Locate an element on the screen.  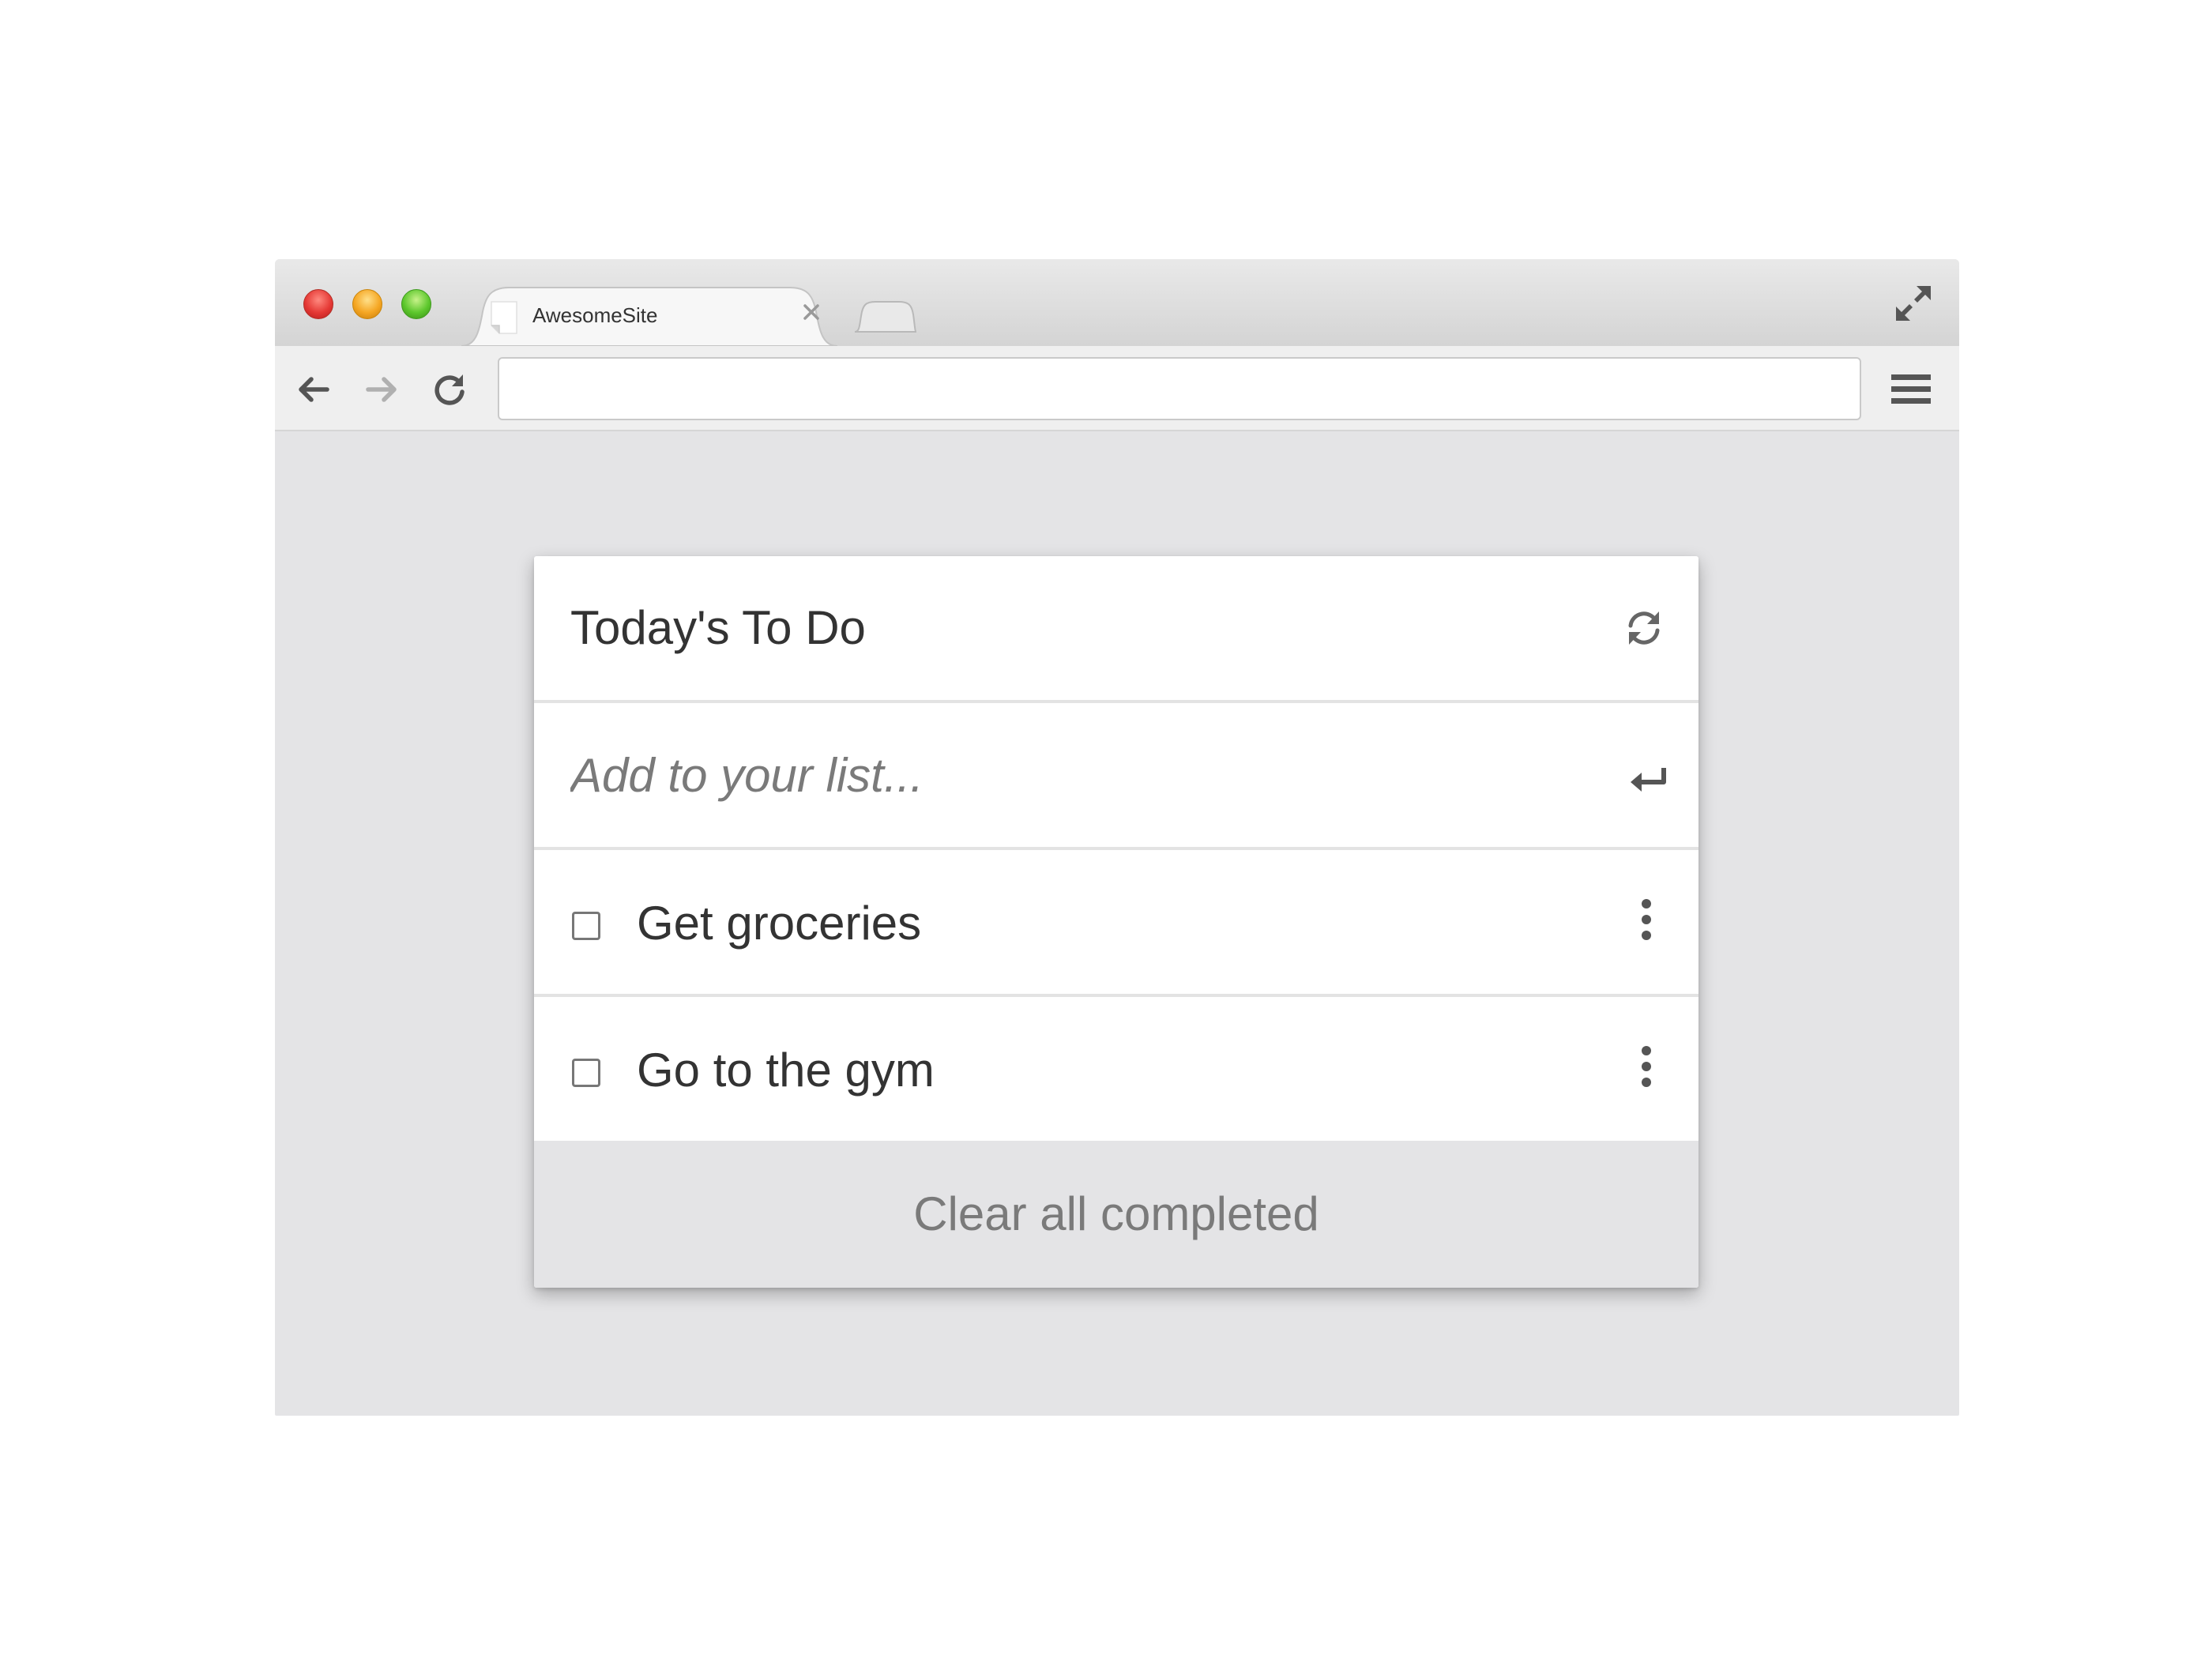
add-item-input is located at coordinates (1076, 775).